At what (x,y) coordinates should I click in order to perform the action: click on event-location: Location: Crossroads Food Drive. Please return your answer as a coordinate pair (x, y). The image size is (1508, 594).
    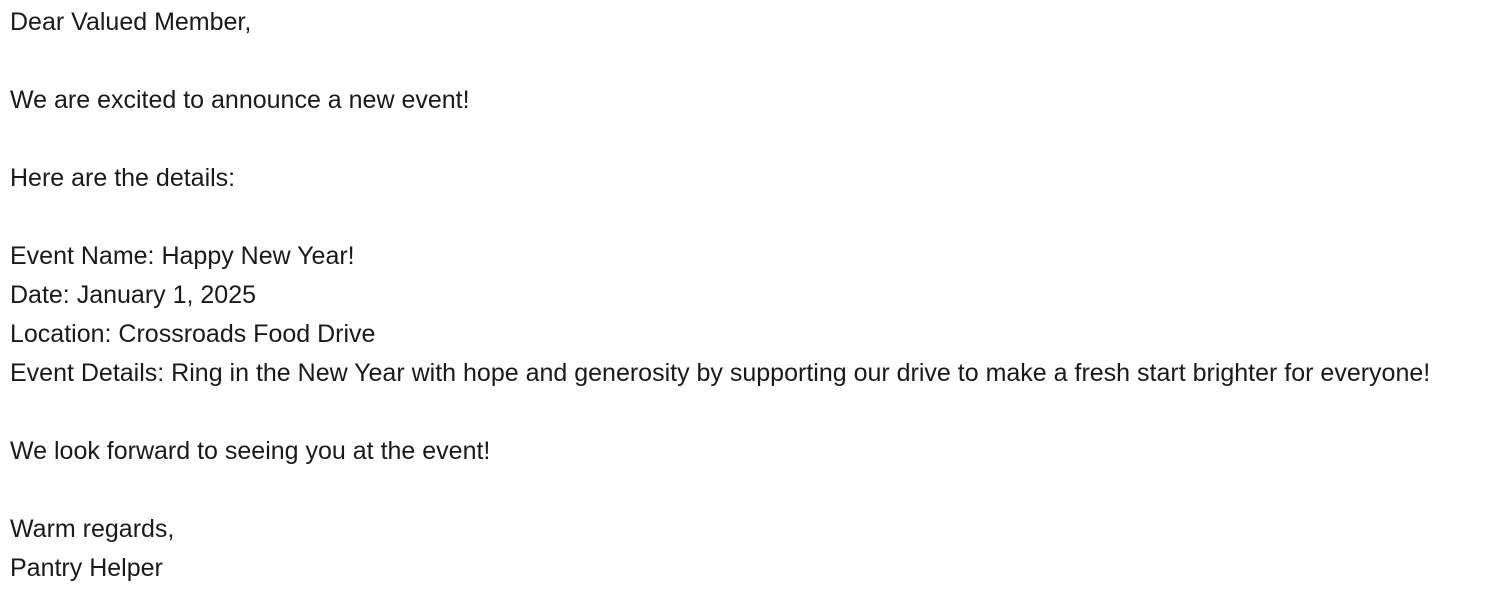
    Looking at the image, I should click on (193, 334).